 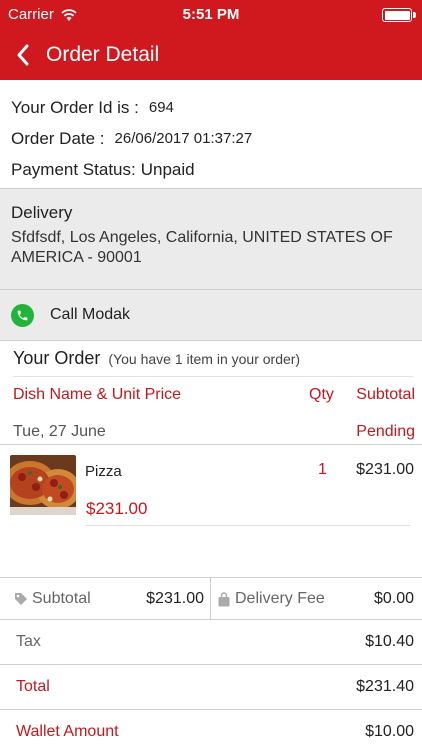 I want to click on battery-icon, so click(x=399, y=15).